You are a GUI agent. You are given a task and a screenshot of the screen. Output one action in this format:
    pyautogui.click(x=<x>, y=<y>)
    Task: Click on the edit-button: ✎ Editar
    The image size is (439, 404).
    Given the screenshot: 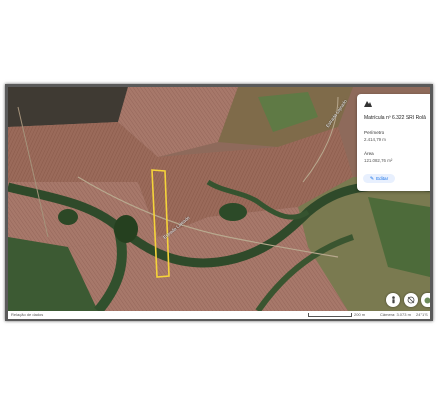 What is the action you would take?
    pyautogui.click(x=379, y=178)
    